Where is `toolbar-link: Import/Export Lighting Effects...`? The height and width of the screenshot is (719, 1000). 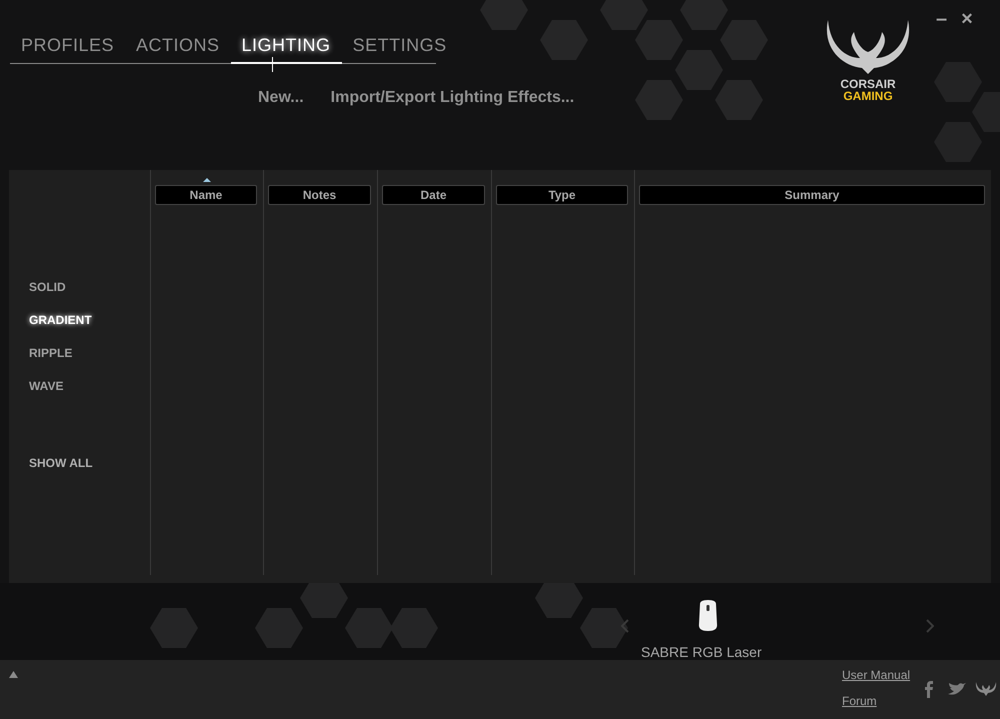 toolbar-link: Import/Export Lighting Effects... is located at coordinates (452, 98).